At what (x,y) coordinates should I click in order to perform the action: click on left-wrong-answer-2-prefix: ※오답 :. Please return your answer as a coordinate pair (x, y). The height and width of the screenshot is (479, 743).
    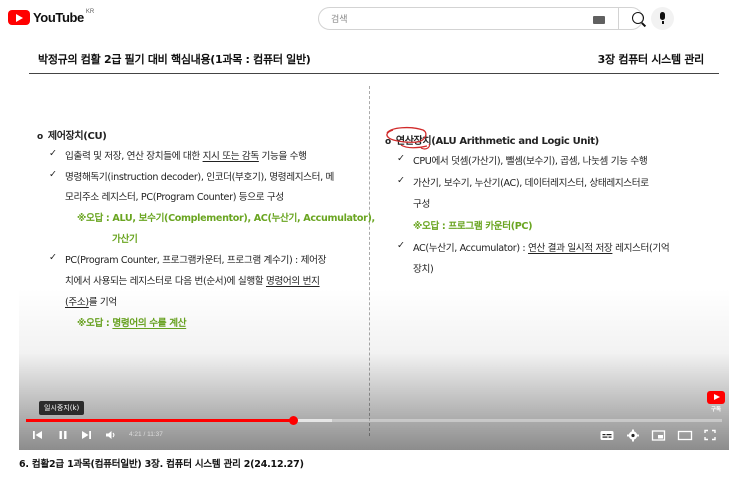
    Looking at the image, I should click on (95, 323).